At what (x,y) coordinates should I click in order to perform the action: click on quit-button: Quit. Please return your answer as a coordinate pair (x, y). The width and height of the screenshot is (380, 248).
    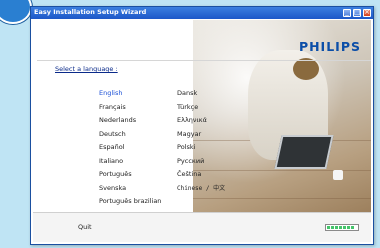
    Looking at the image, I should click on (85, 227).